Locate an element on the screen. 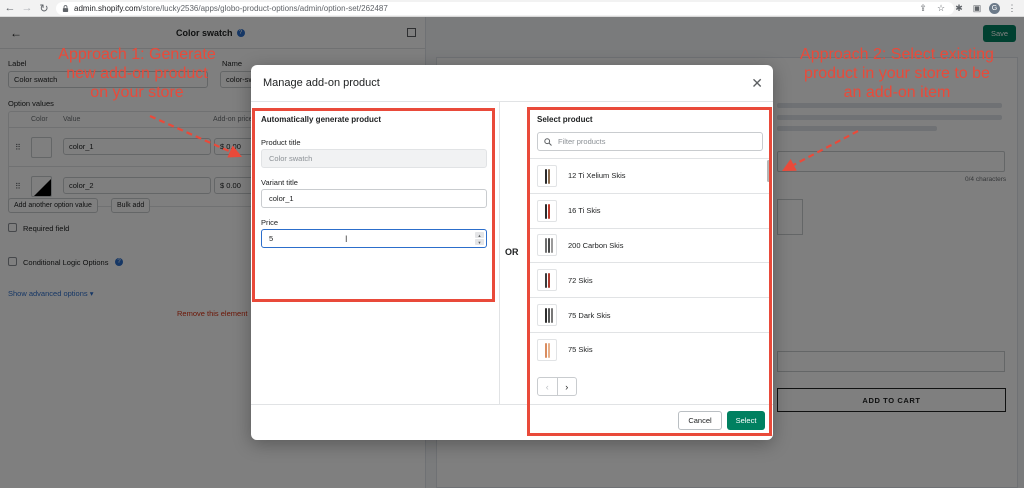  close-icon: ✕ is located at coordinates (757, 83).